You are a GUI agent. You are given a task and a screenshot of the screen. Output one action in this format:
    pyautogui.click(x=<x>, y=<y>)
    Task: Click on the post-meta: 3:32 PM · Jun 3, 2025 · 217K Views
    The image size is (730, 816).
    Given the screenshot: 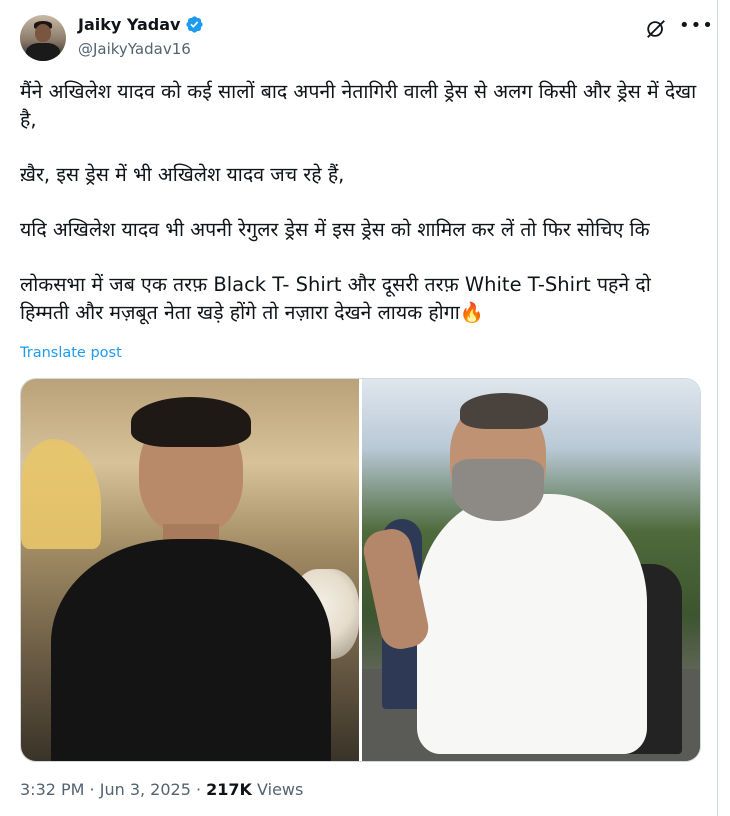 What is the action you would take?
    pyautogui.click(x=161, y=789)
    